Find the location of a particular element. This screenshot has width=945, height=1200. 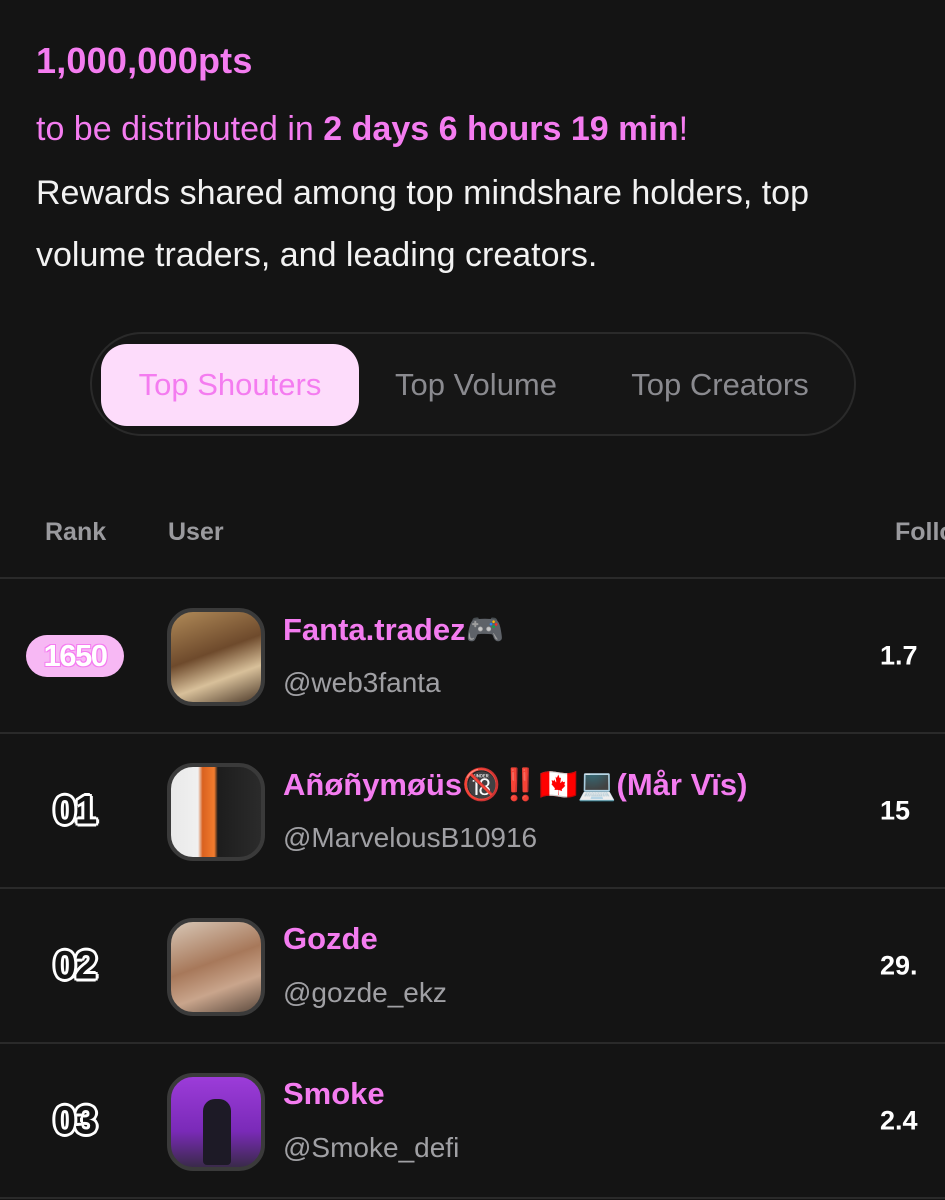

user-display-name: Fanta.tradez🎮 is located at coordinates (394, 629).